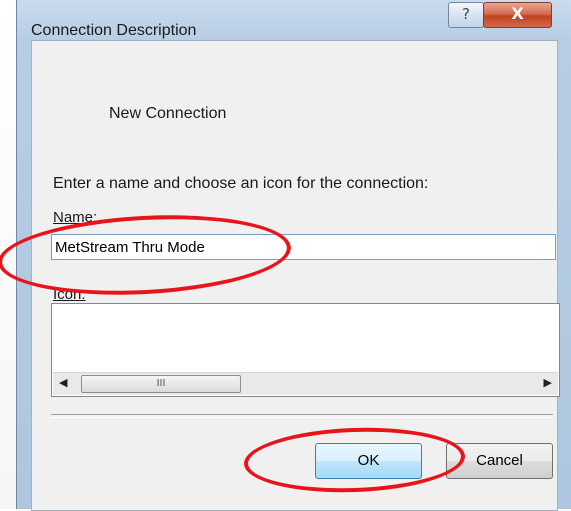  I want to click on close-button: X, so click(517, 15).